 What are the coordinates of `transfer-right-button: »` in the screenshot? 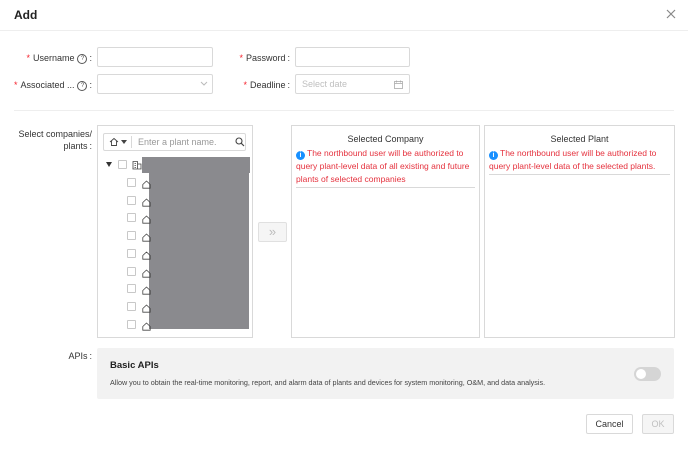 It's located at (272, 232).